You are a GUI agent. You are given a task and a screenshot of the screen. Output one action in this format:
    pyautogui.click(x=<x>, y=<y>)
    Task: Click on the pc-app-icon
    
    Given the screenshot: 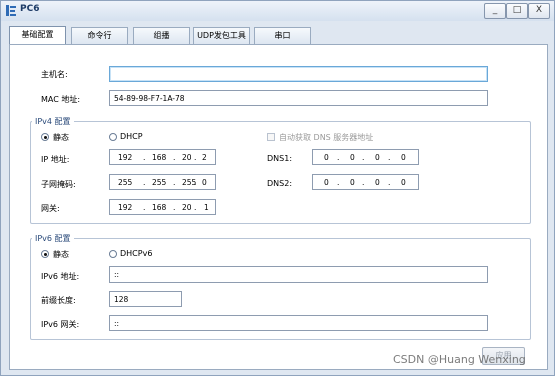 What is the action you would take?
    pyautogui.click(x=11, y=10)
    